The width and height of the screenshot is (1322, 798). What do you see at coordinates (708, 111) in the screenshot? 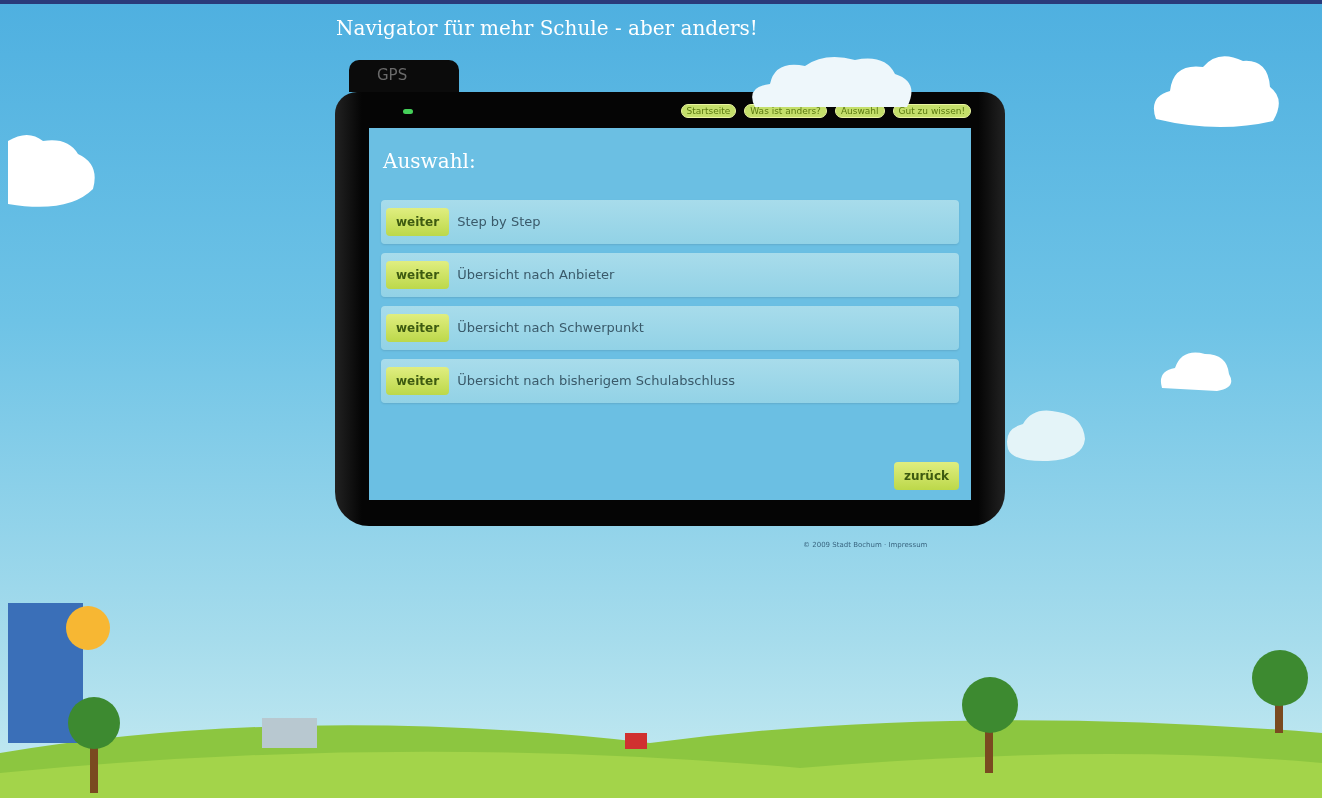
I see `nav-link: Startseite` at bounding box center [708, 111].